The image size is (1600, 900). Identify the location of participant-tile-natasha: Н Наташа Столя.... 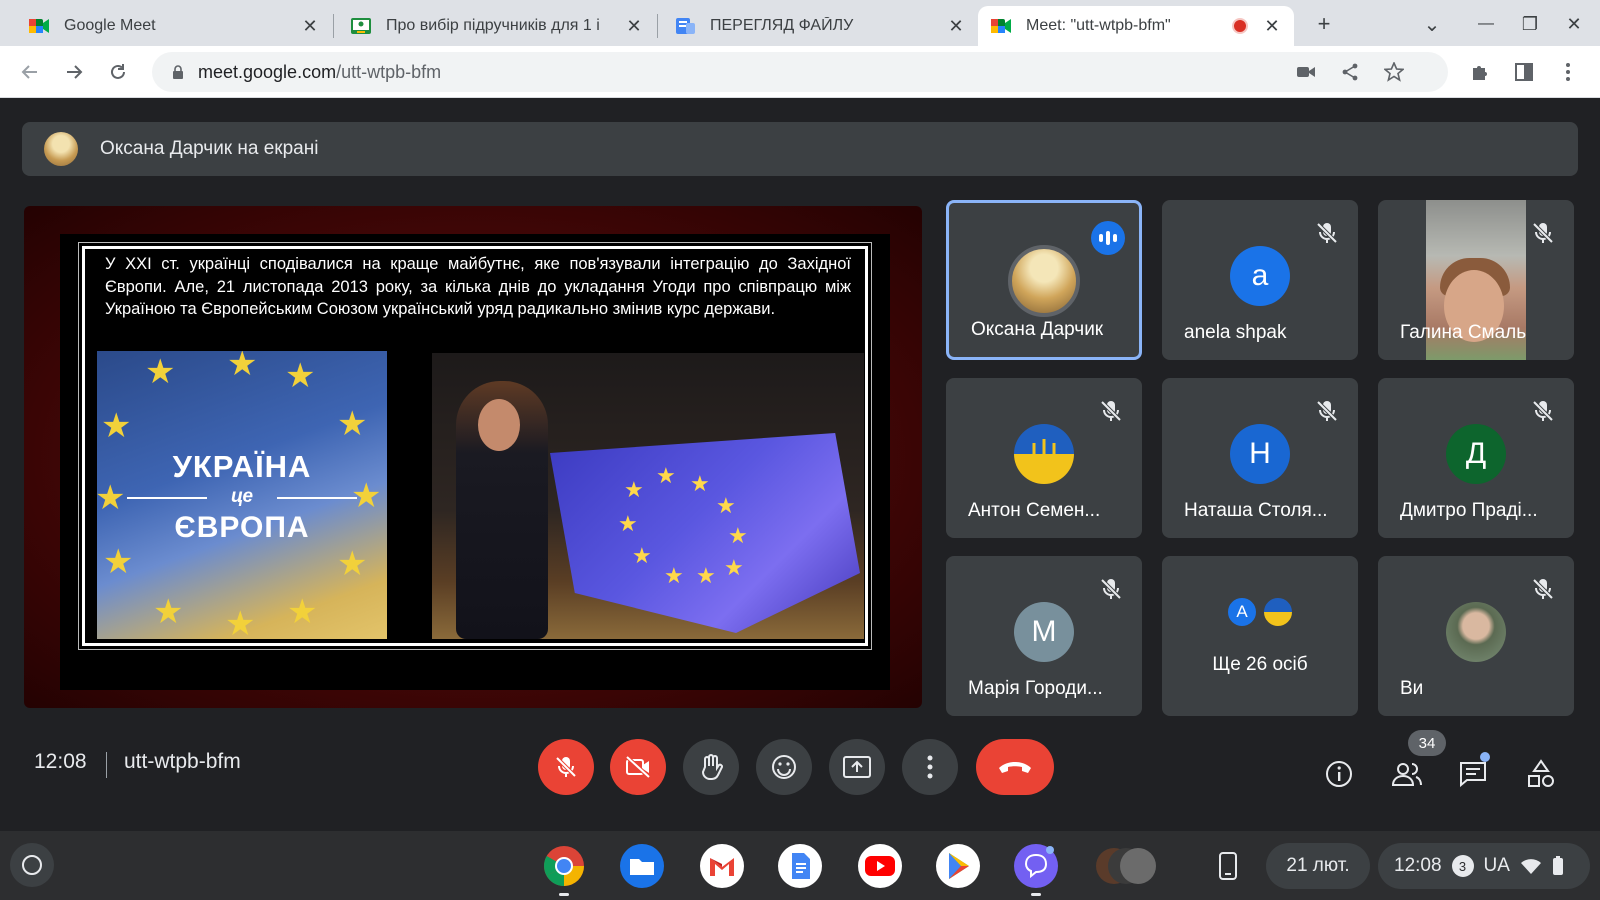
(1260, 458).